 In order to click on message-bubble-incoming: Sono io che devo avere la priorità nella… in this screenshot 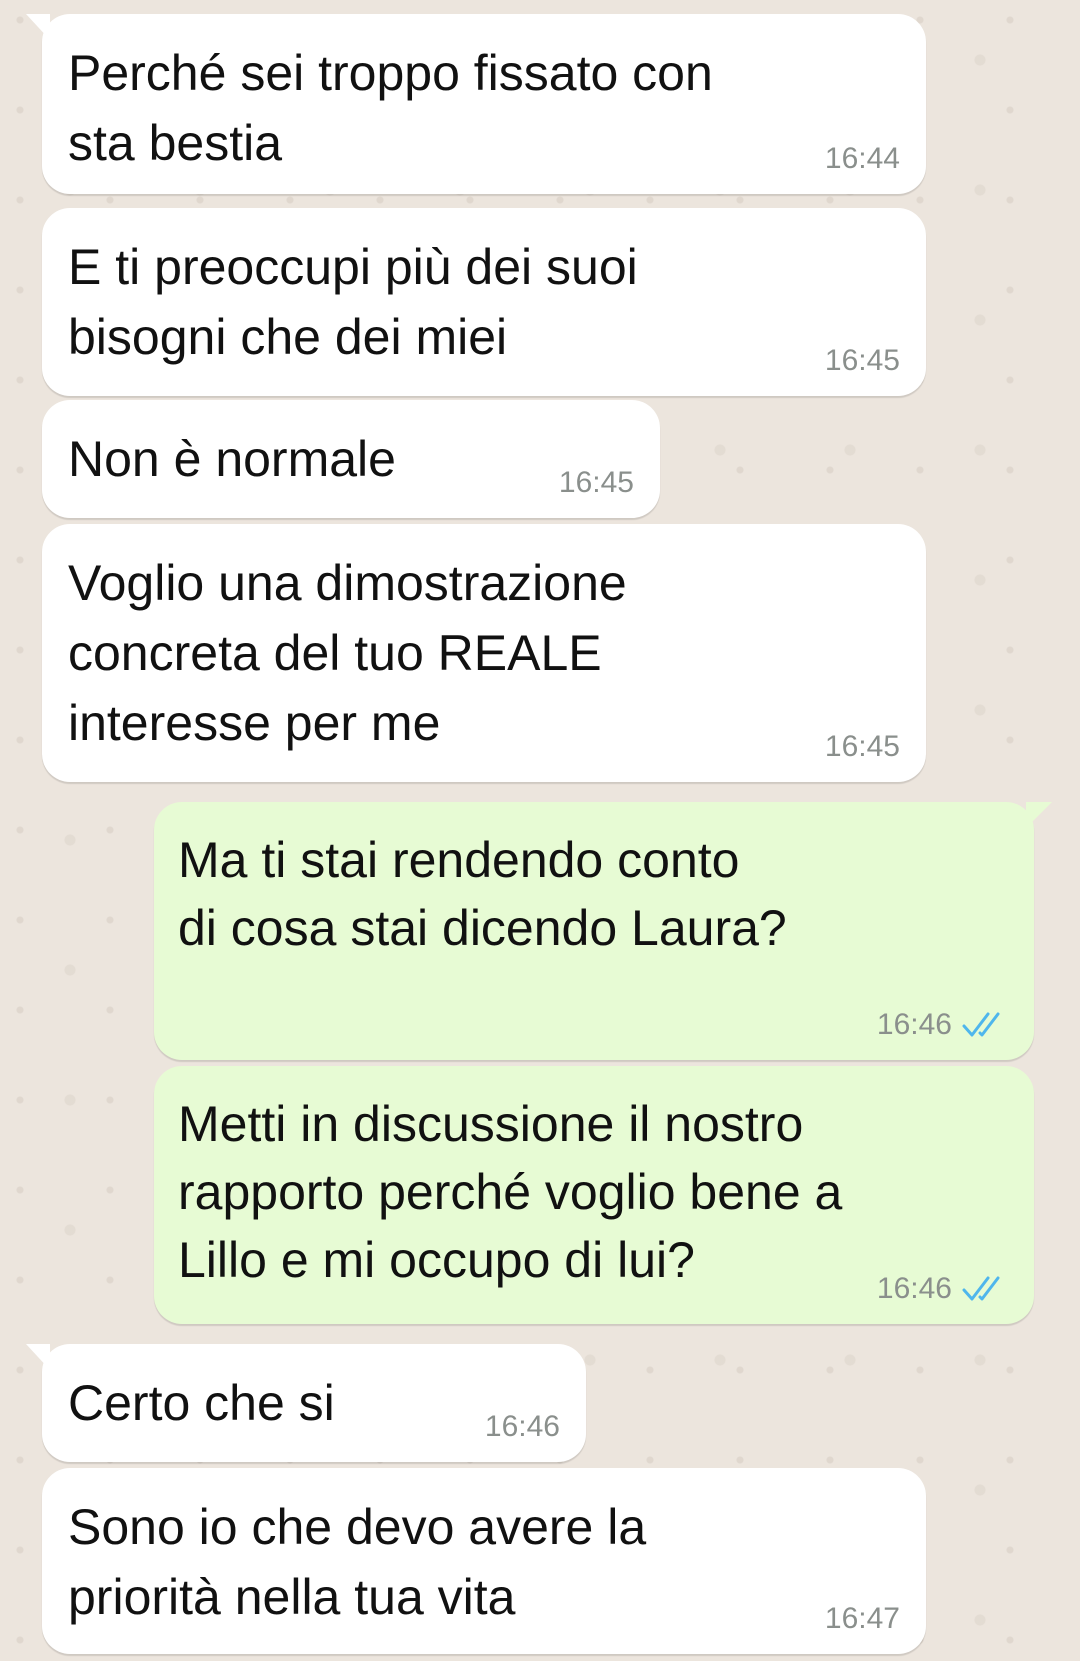, I will do `click(484, 1561)`.